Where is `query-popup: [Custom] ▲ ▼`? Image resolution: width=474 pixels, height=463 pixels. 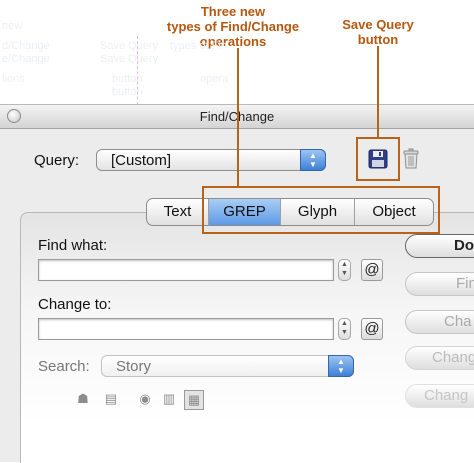 query-popup: [Custom] ▲ ▼ is located at coordinates (211, 160).